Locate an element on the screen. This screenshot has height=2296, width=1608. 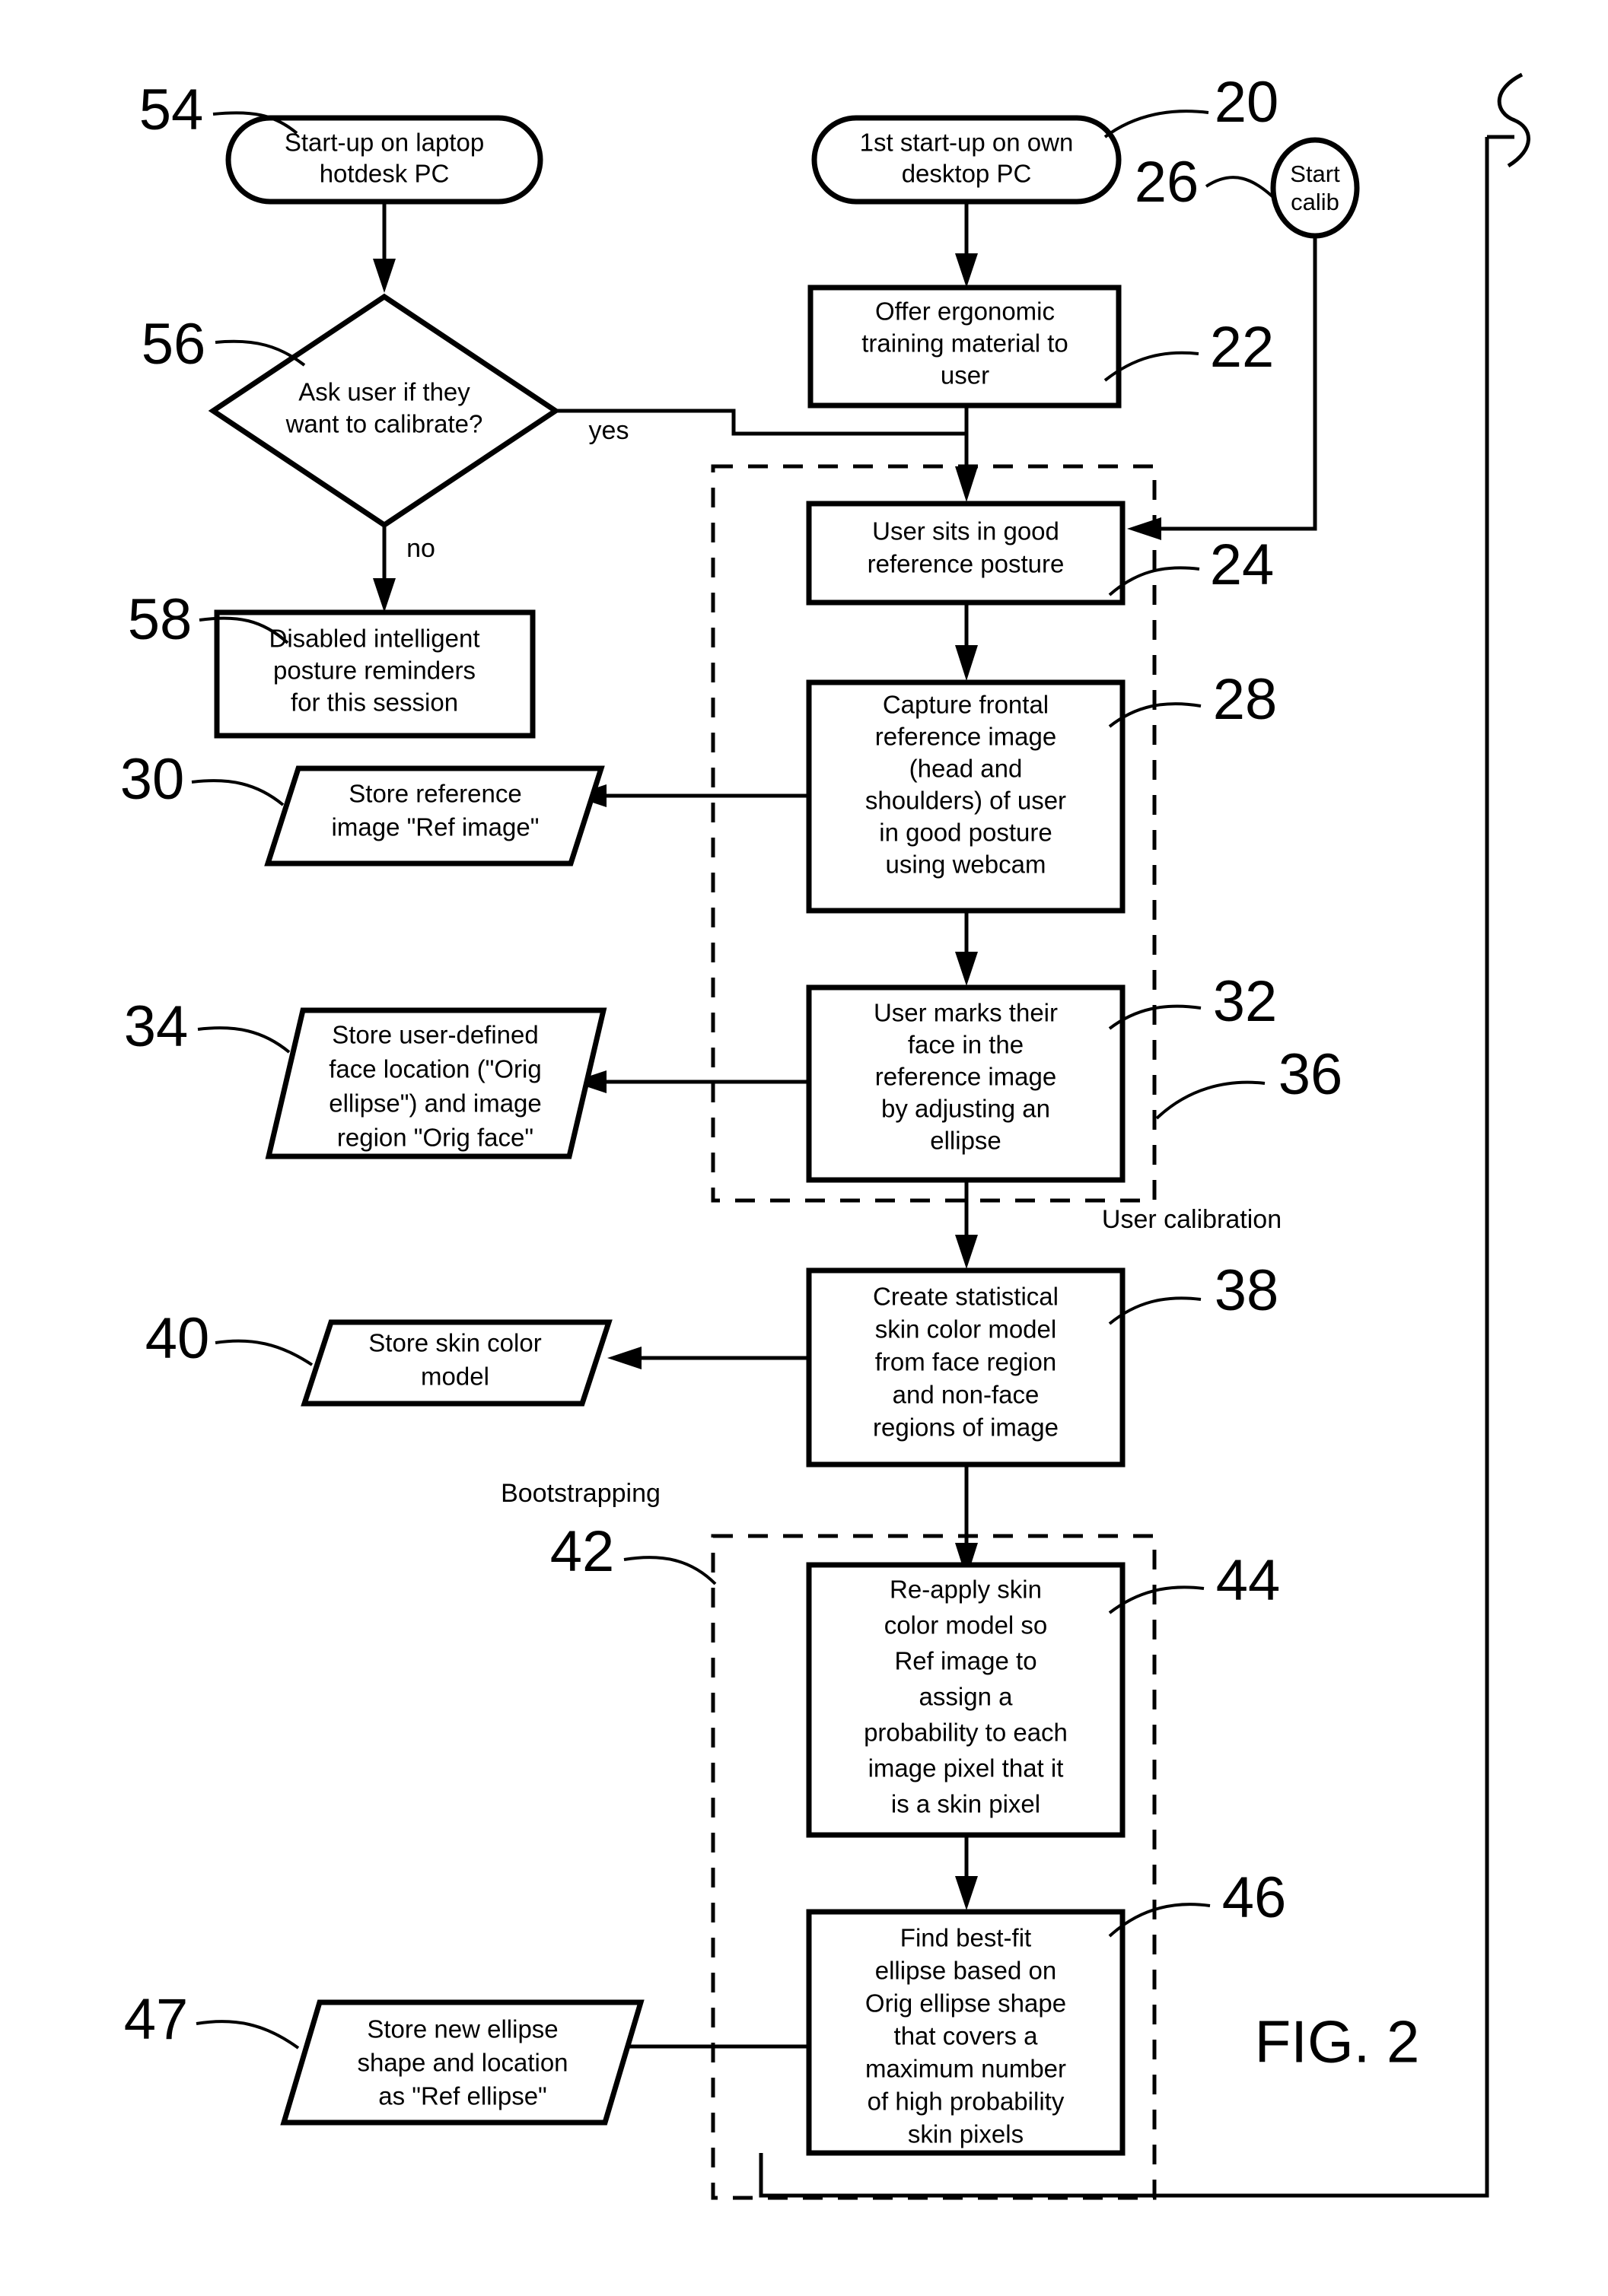
node-44-line-1: Re-apply skin is located at coordinates (966, 1590).